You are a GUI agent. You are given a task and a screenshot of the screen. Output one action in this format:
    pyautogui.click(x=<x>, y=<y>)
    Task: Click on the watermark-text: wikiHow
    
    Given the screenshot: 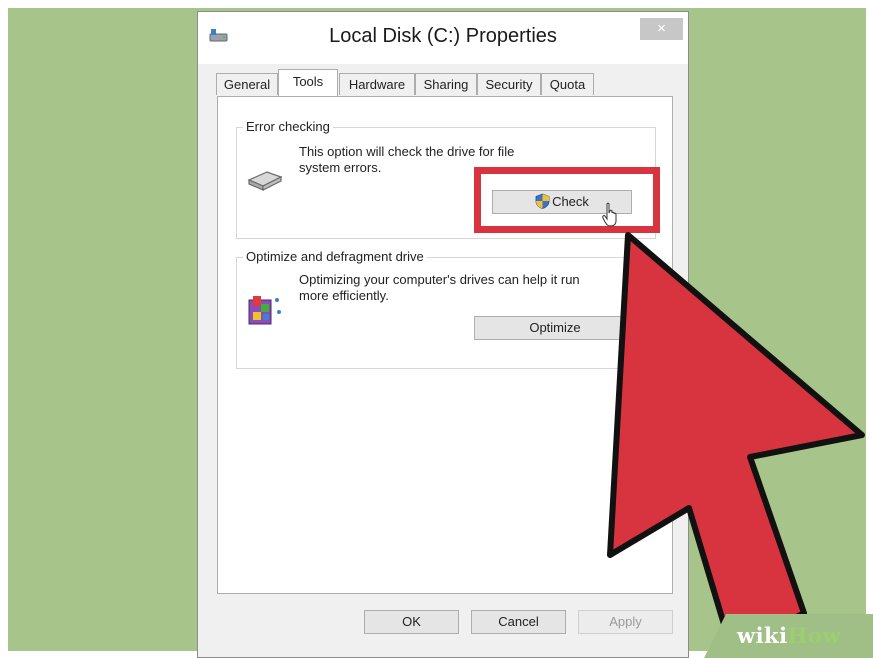 What is the action you would take?
    pyautogui.click(x=789, y=635)
    